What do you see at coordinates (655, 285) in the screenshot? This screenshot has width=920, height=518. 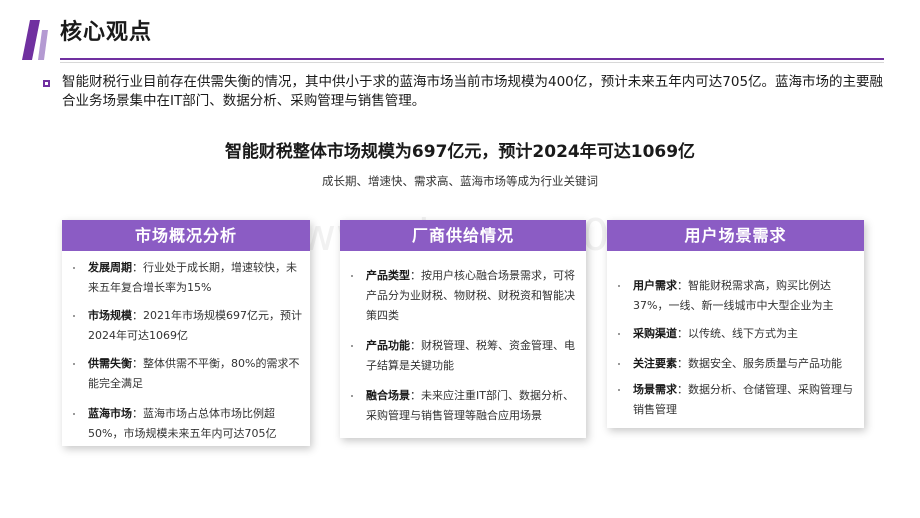 I see `item-label: 用户需求` at bounding box center [655, 285].